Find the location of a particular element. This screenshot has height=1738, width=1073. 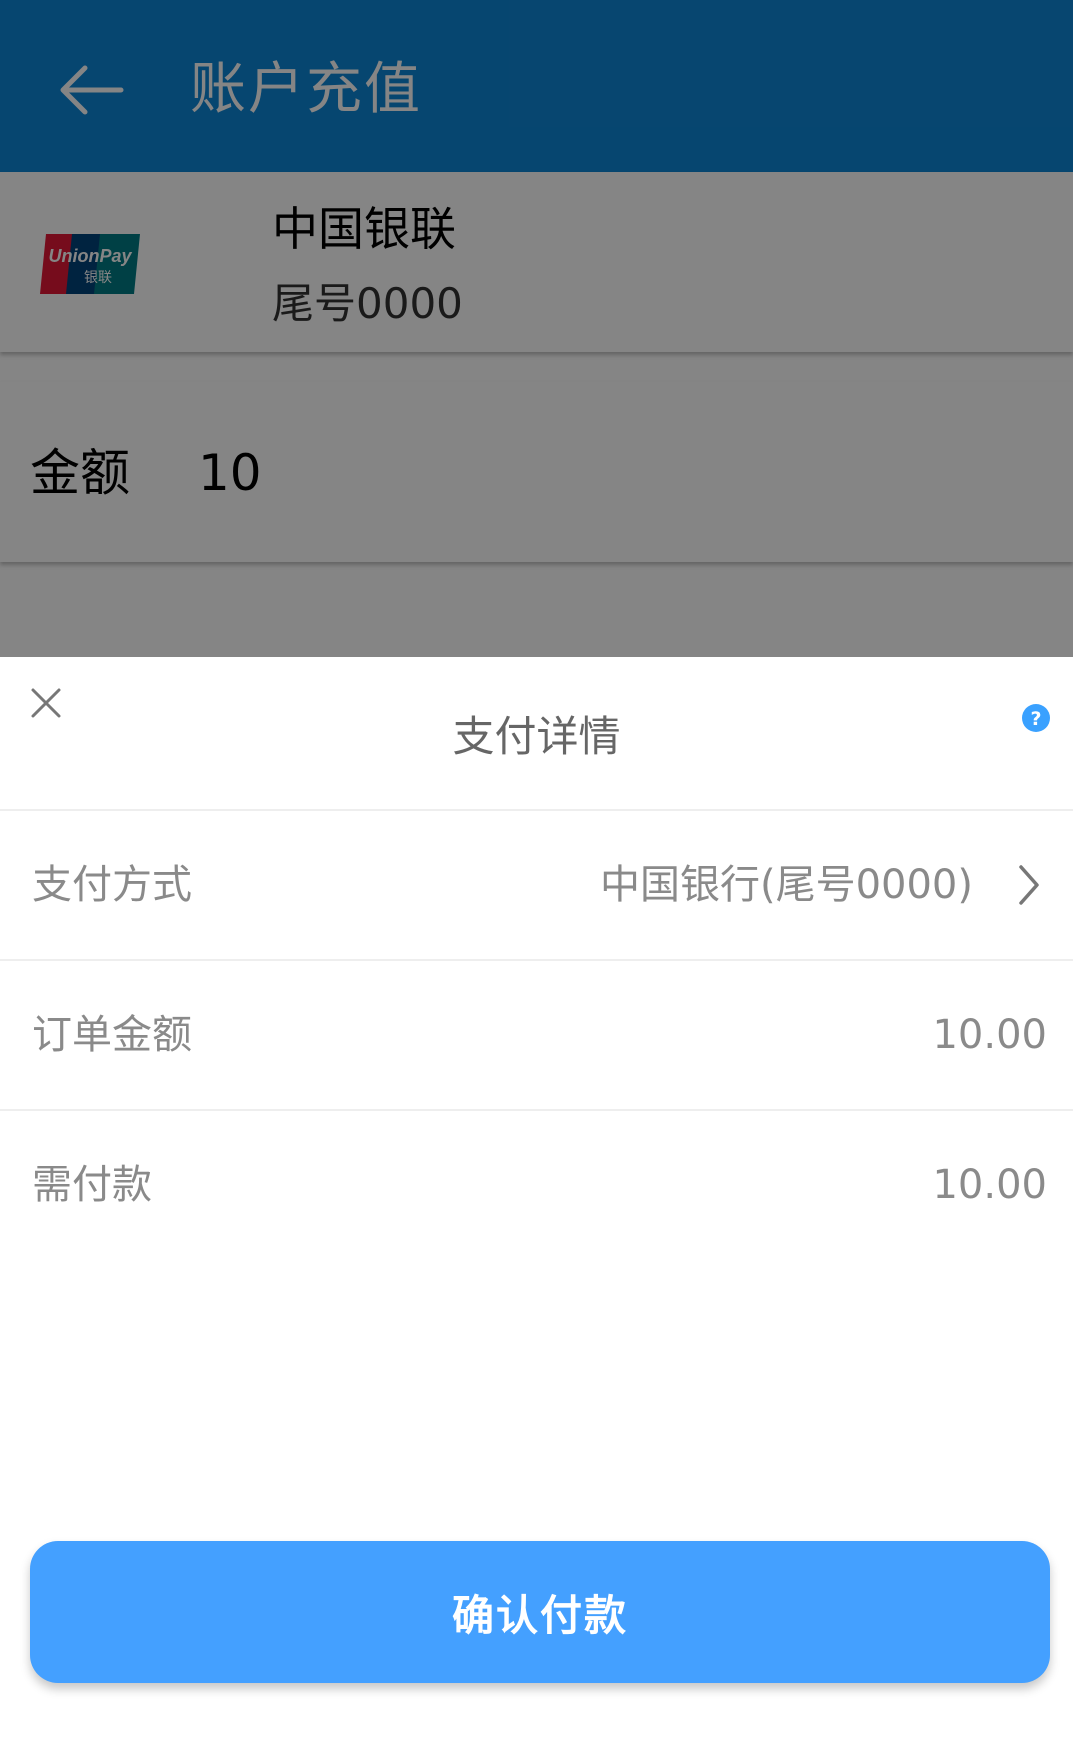

confirm-payment-button: 确认付款 is located at coordinates (540, 1612).